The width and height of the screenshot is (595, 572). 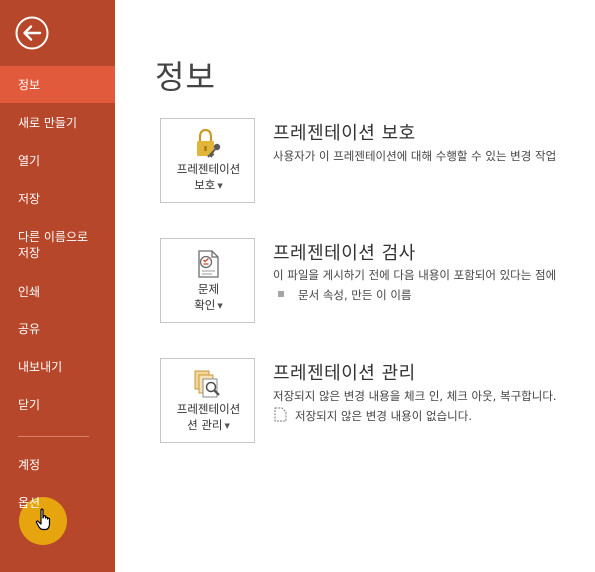 I want to click on sidebar-item-label: 저장, so click(x=29, y=199).